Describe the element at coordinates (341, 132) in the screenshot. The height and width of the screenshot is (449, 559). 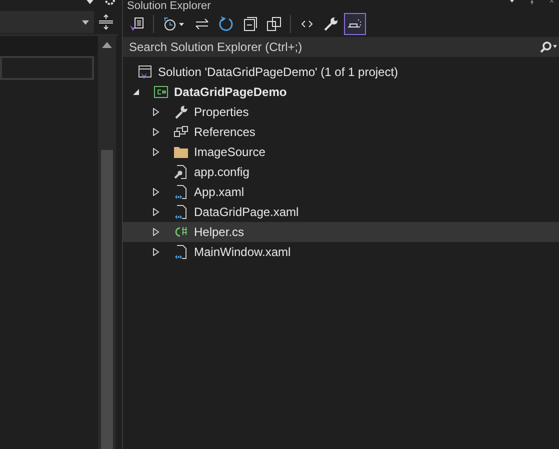
I see `tree-item: References` at that location.